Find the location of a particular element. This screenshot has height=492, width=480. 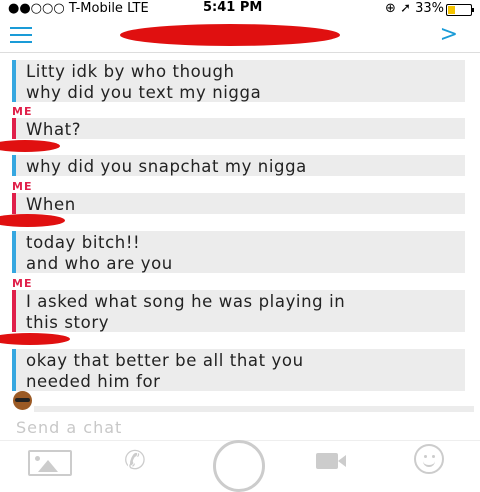

camera-shutter-button is located at coordinates (239, 466).